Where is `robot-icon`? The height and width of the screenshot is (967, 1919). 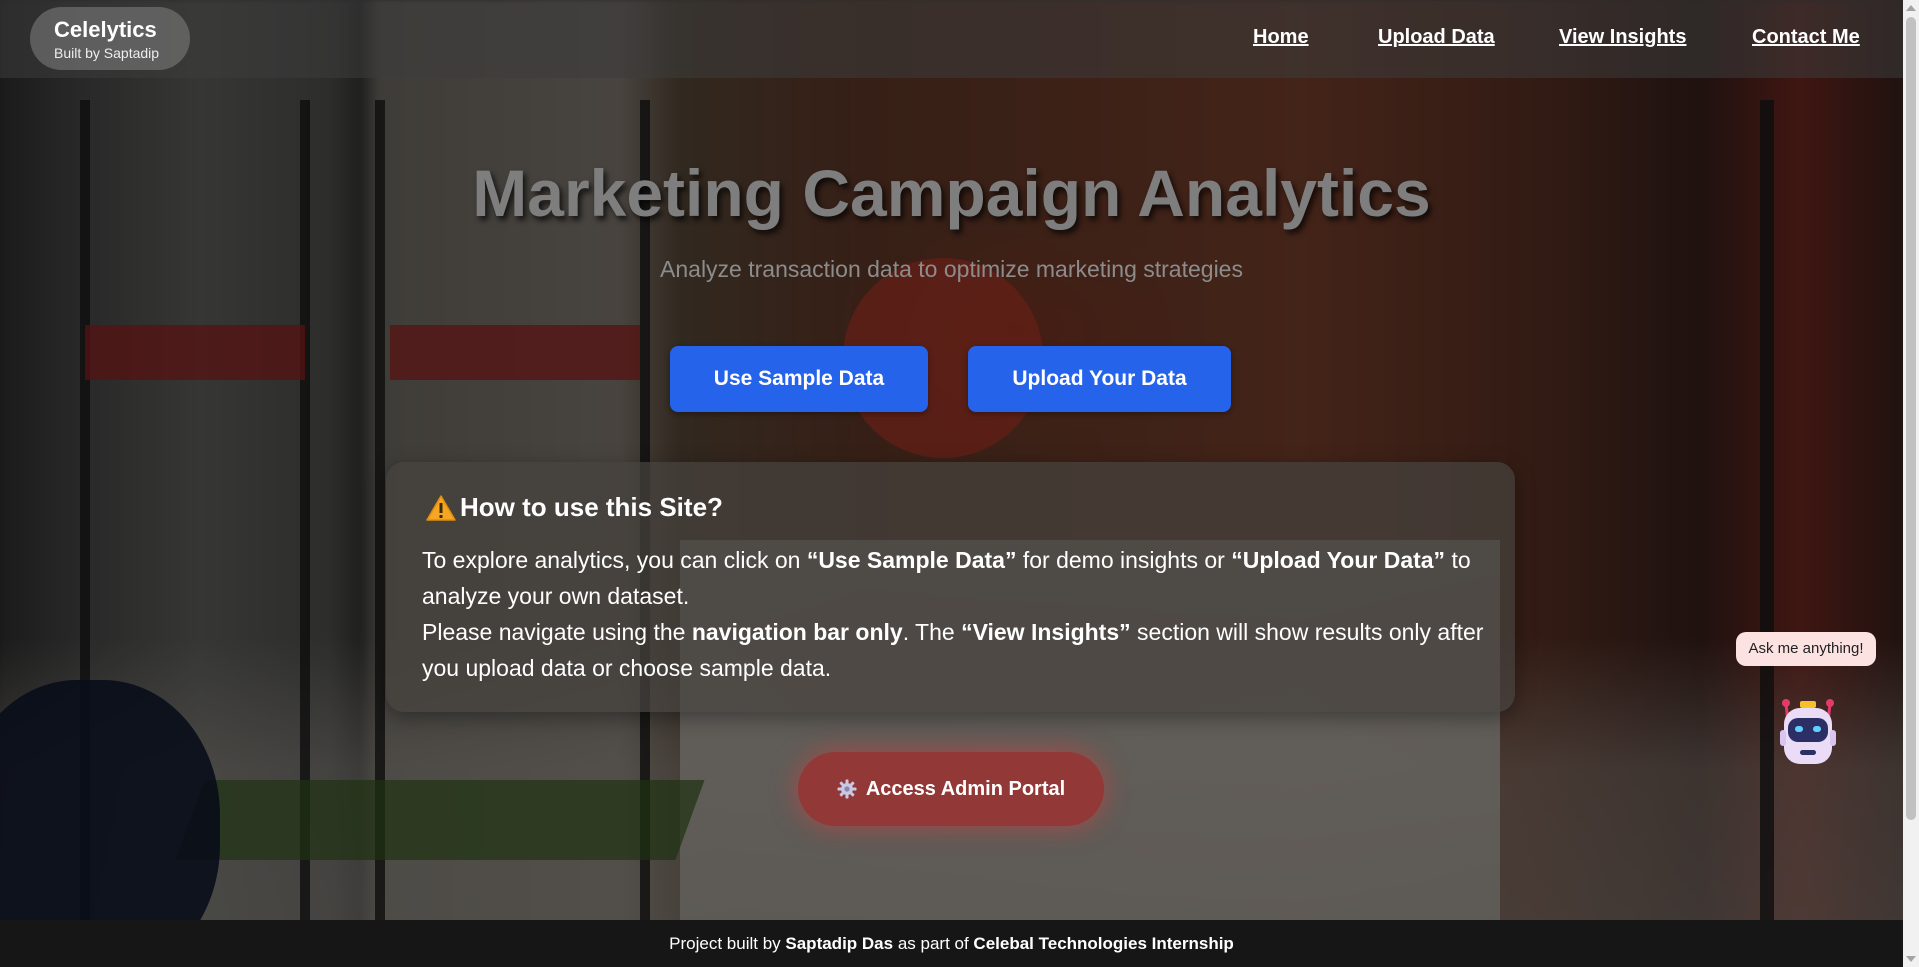 robot-icon is located at coordinates (1808, 732).